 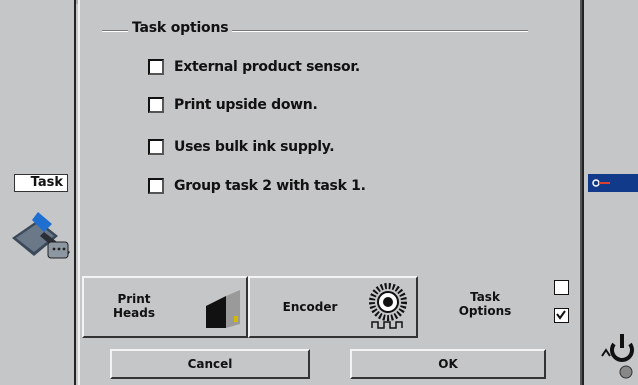 What do you see at coordinates (601, 183) in the screenshot?
I see `key-icon` at bounding box center [601, 183].